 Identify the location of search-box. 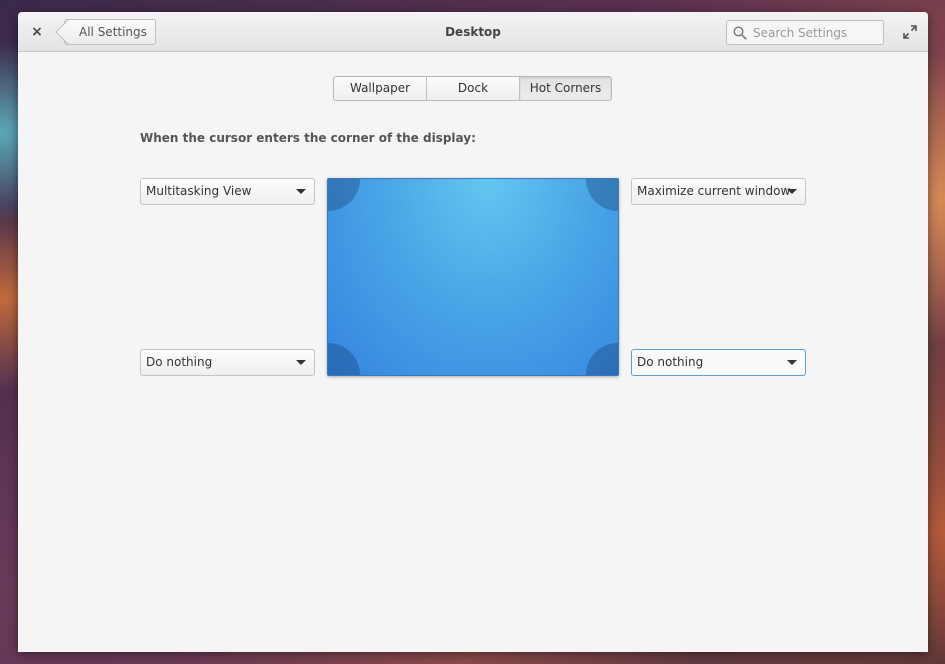
(805, 32).